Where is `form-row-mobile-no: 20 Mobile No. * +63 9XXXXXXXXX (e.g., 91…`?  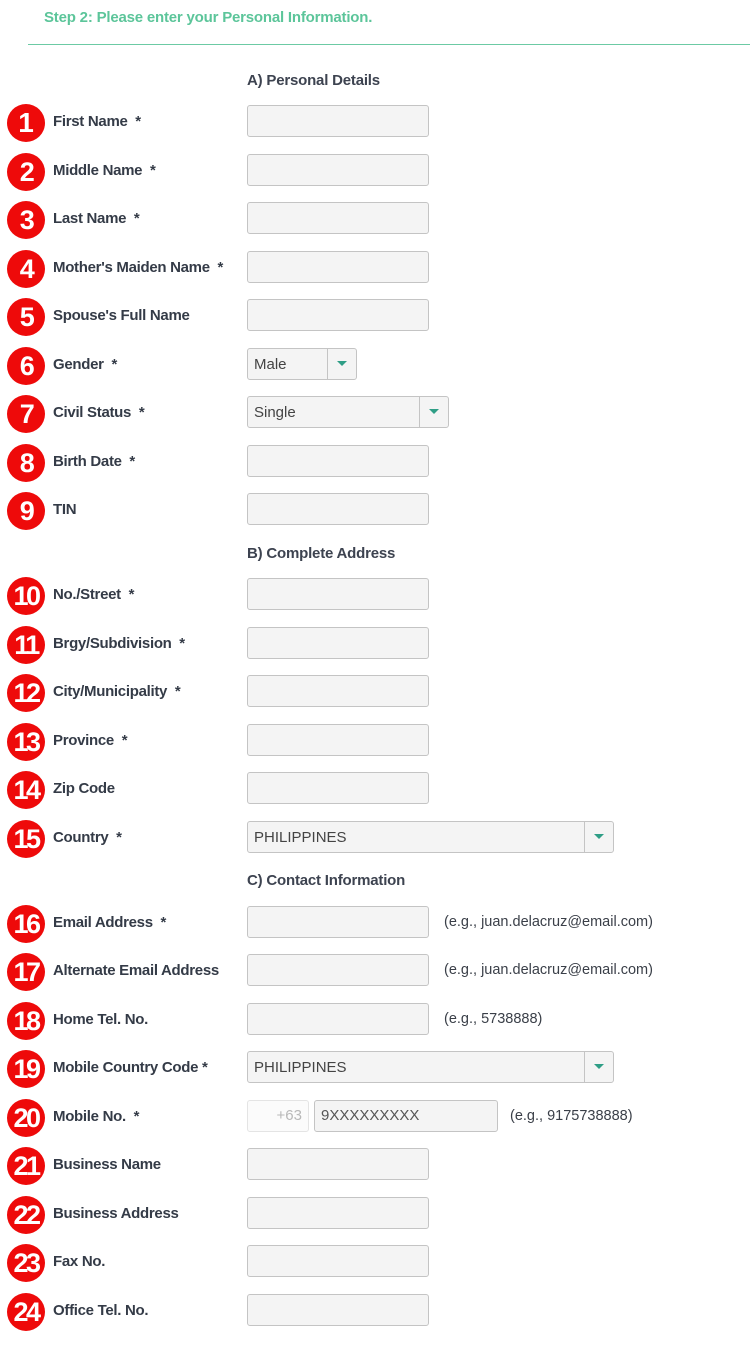 form-row-mobile-no: 20 Mobile No. * +63 9XXXXXXXXX (e.g., 91… is located at coordinates (375, 1118).